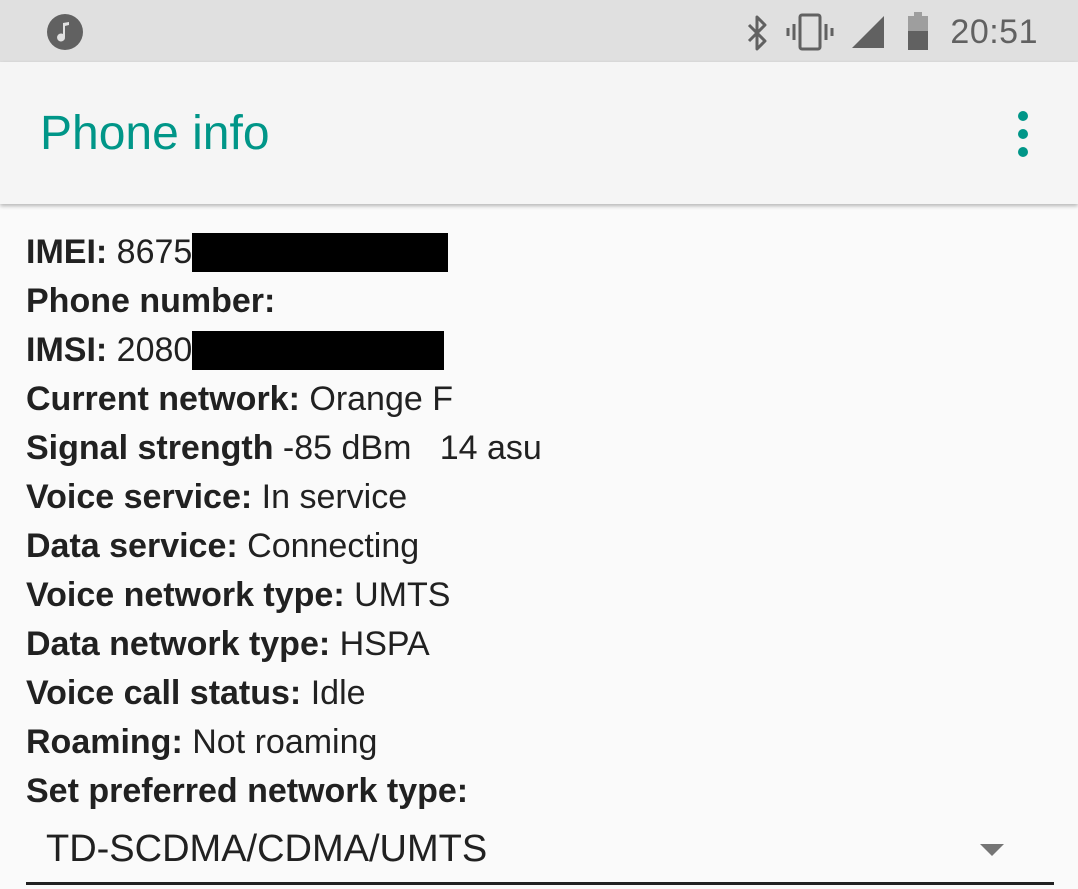 This screenshot has height=889, width=1078. Describe the element at coordinates (132, 546) in the screenshot. I see `data-service-label: Data service:` at that location.